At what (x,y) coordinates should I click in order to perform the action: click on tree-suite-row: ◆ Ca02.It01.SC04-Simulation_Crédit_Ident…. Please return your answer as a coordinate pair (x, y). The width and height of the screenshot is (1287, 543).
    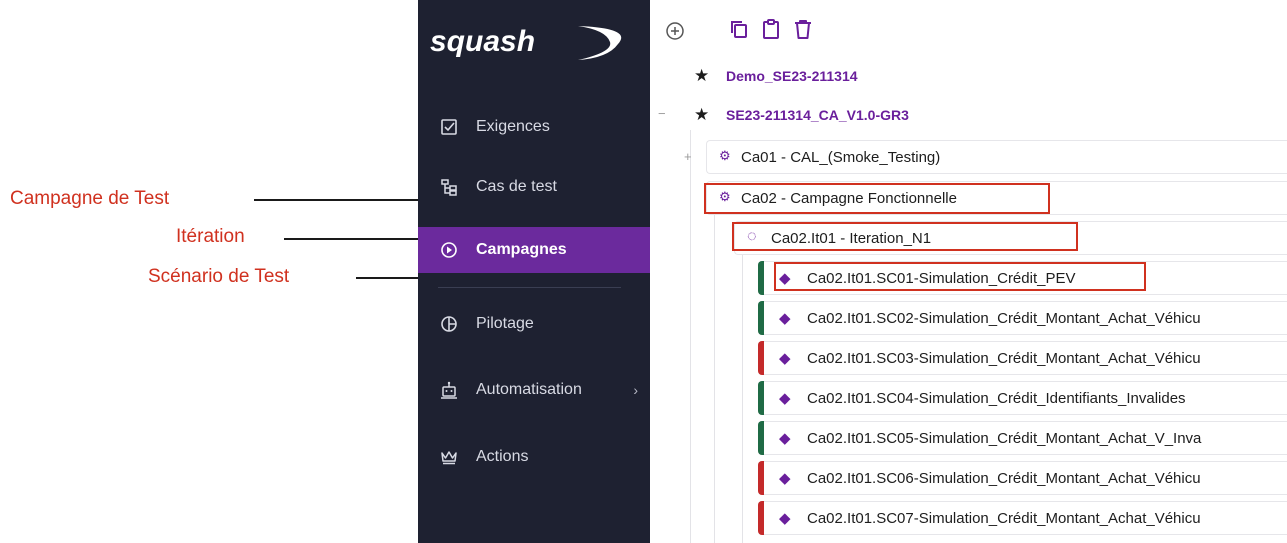
    Looking at the image, I should click on (1022, 398).